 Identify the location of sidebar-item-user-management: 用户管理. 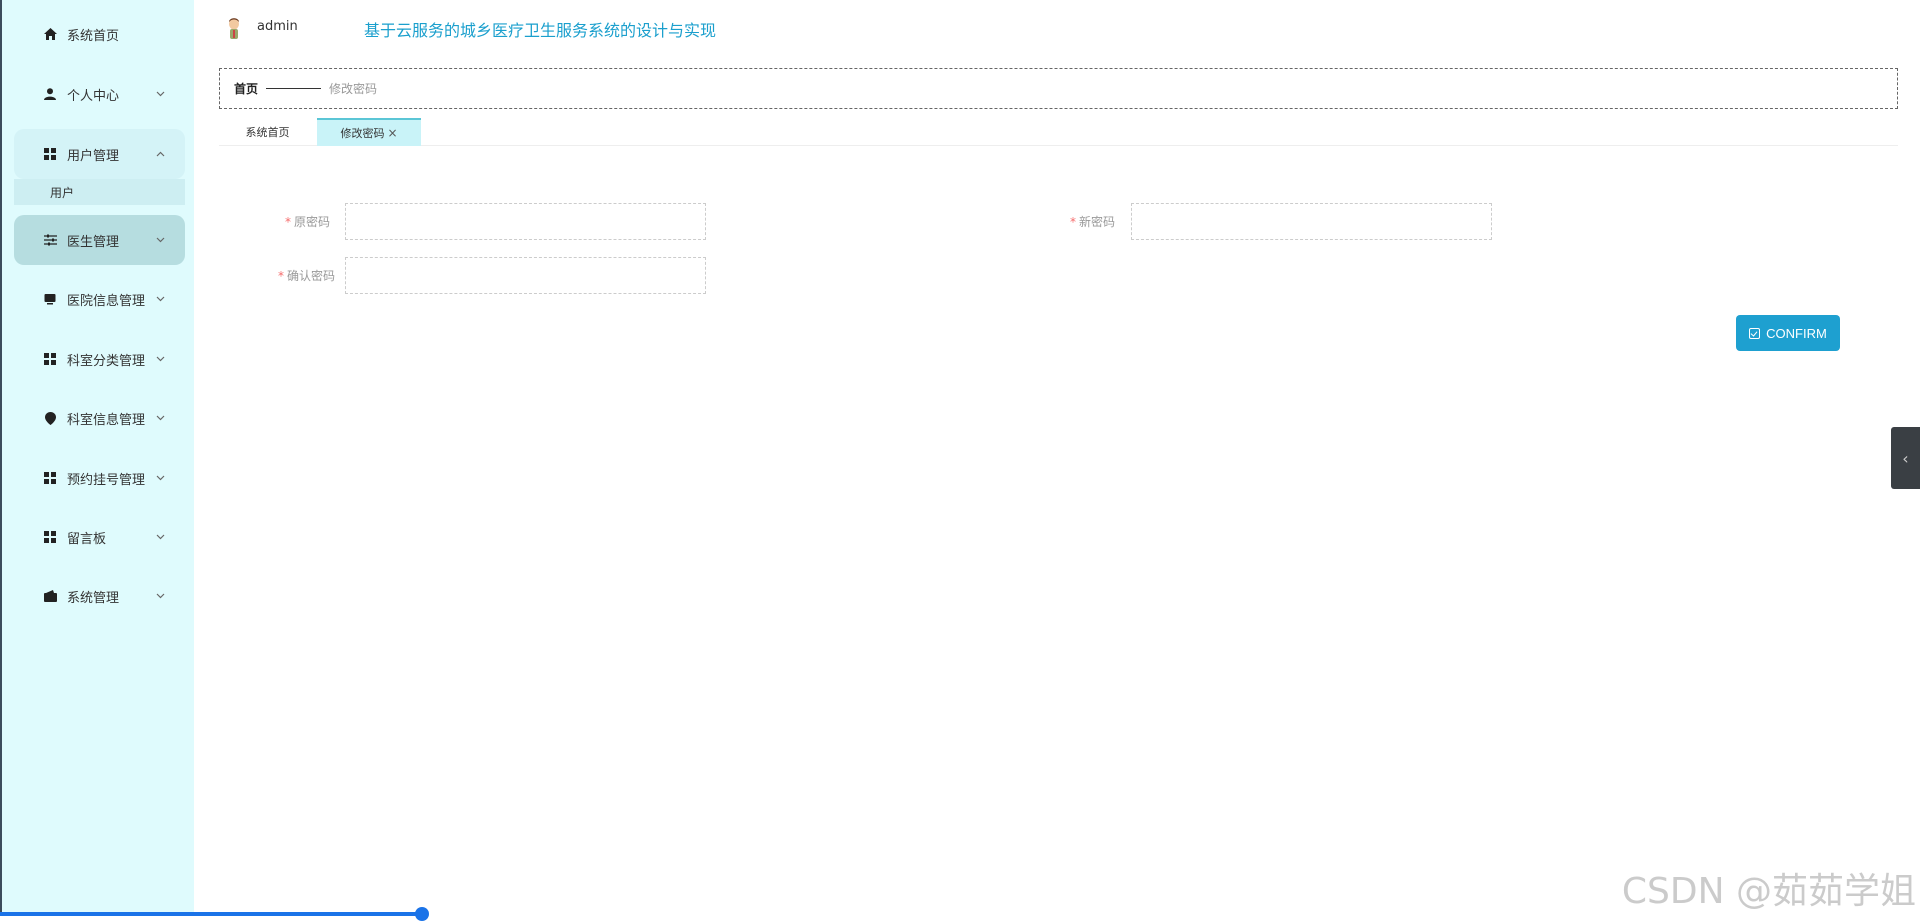
(99, 154).